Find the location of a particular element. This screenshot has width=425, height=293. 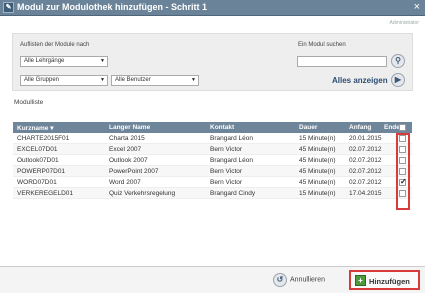

learning-path-value: Alle Lehrgänge is located at coordinates (44, 61).